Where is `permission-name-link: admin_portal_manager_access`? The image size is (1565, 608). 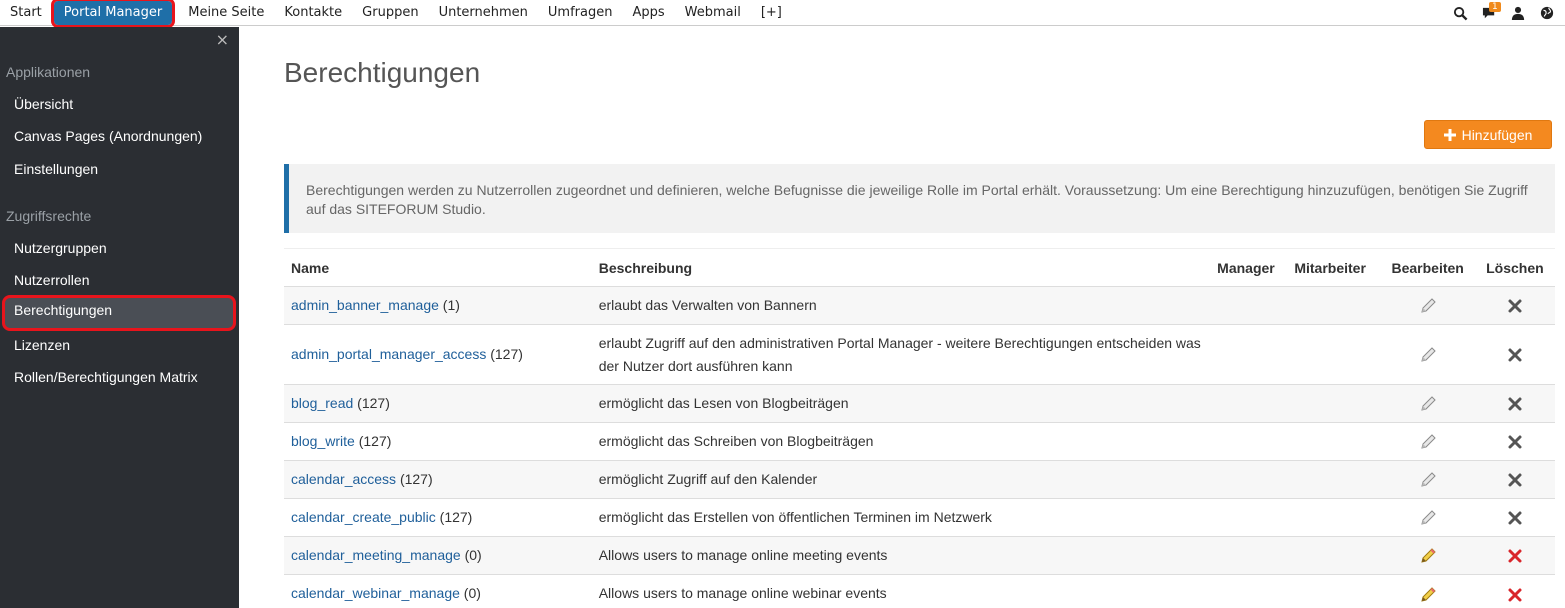 permission-name-link: admin_portal_manager_access is located at coordinates (388, 354).